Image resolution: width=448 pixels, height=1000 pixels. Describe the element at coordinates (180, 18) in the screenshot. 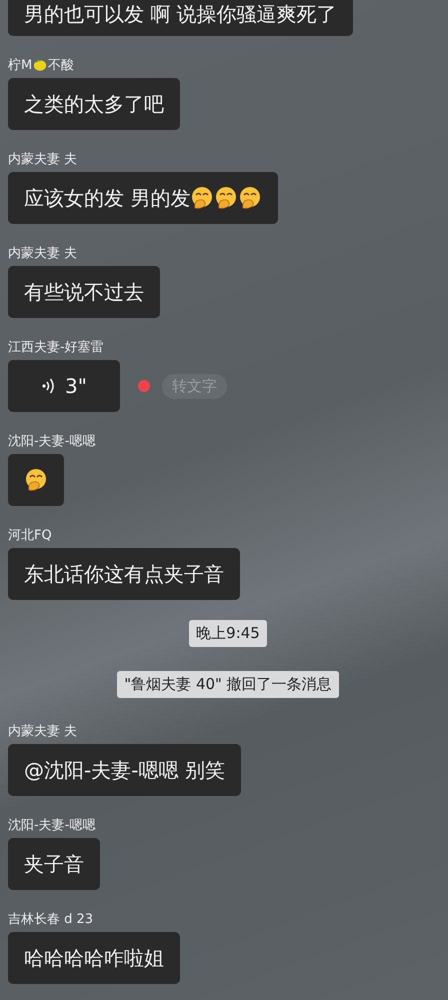

I see `message-bubble: 男的也可以发 啊 说操你骚逼爽死了` at that location.